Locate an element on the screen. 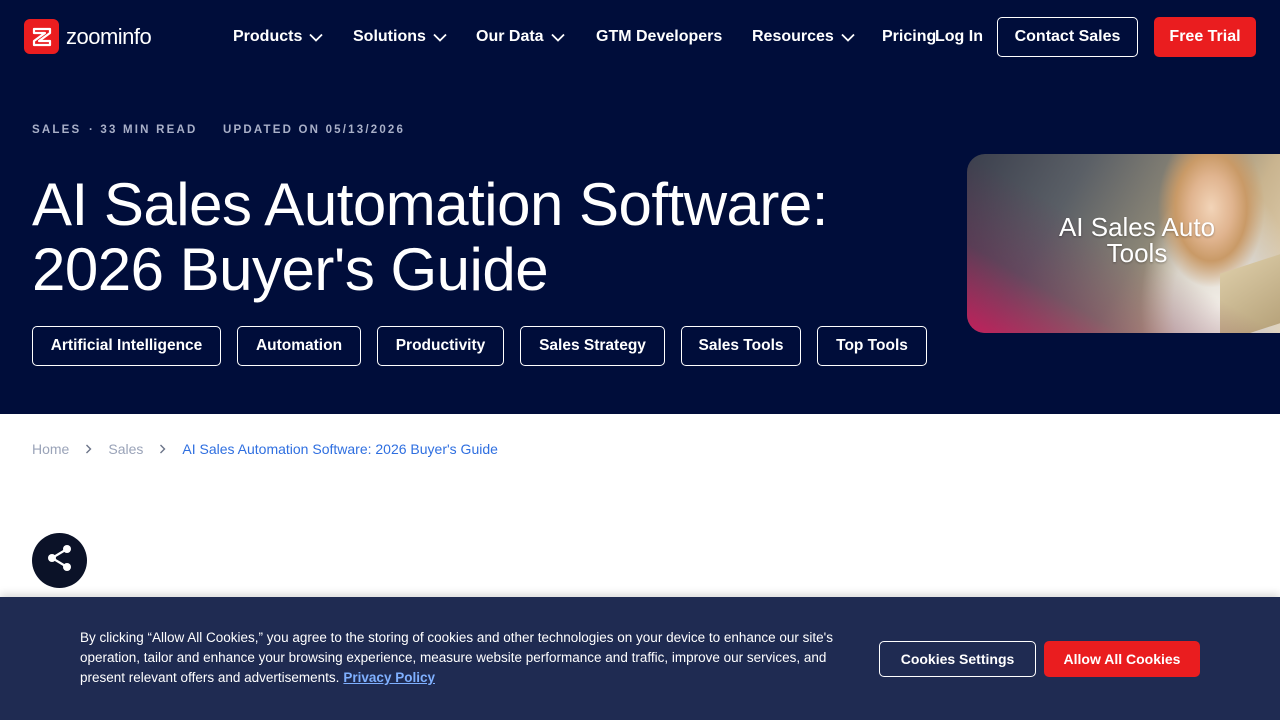 This screenshot has width=1280, height=720. article-category: SALES is located at coordinates (56, 130).